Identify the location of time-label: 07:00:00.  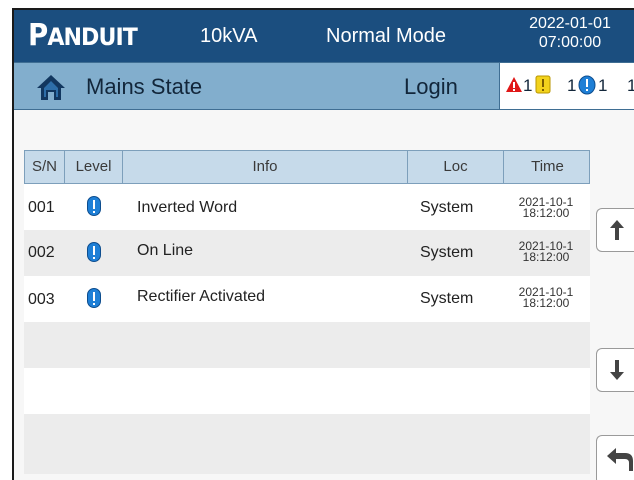
(570, 42).